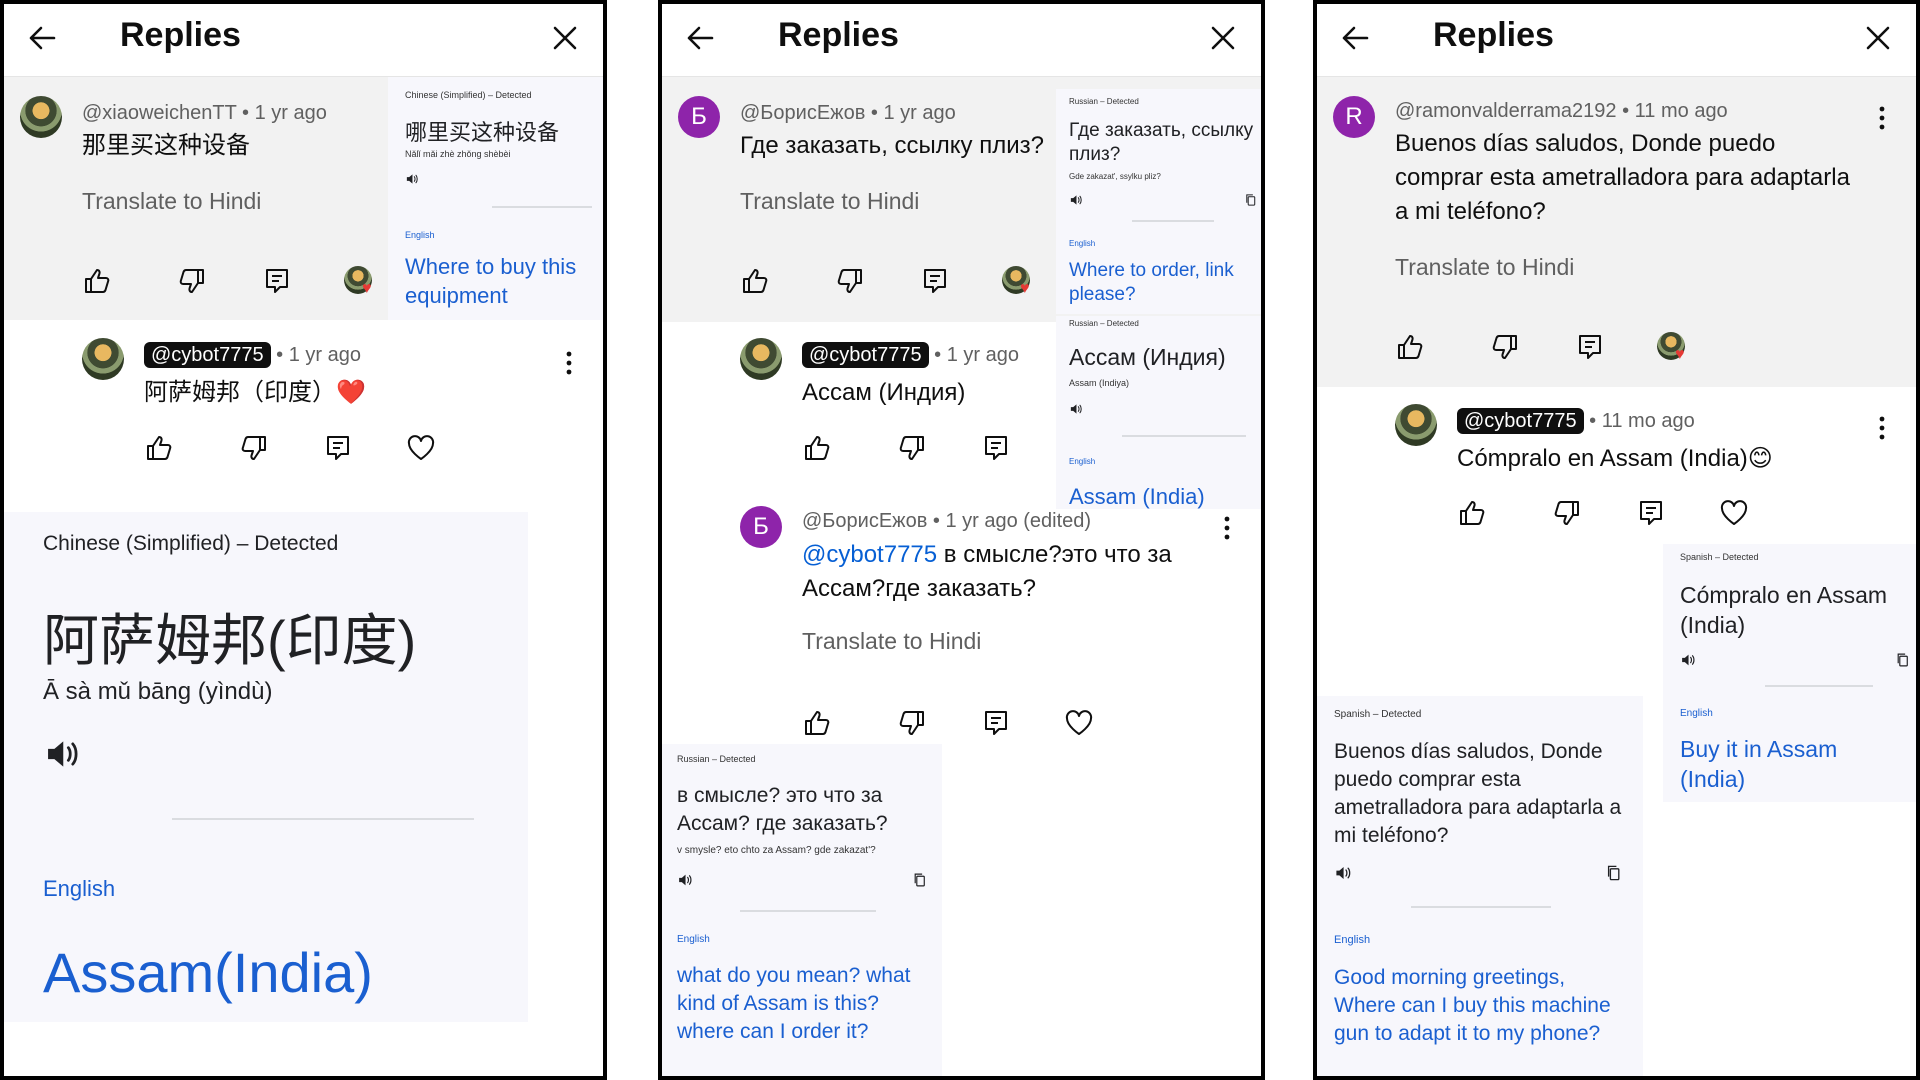 This screenshot has height=1080, width=1920. What do you see at coordinates (884, 392) in the screenshot?
I see `reply-text: Ассам (Индия)` at bounding box center [884, 392].